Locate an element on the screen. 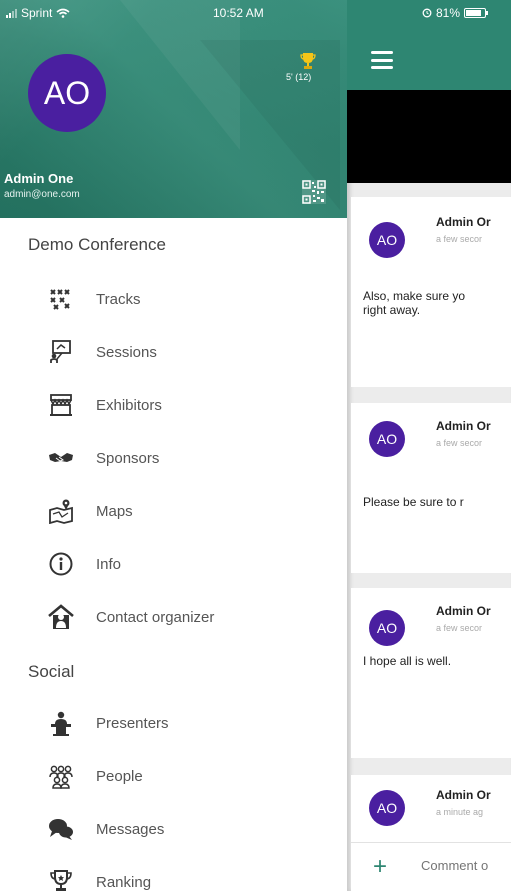 The height and width of the screenshot is (891, 511). post-text-line: Also, make sure yo is located at coordinates (414, 296).